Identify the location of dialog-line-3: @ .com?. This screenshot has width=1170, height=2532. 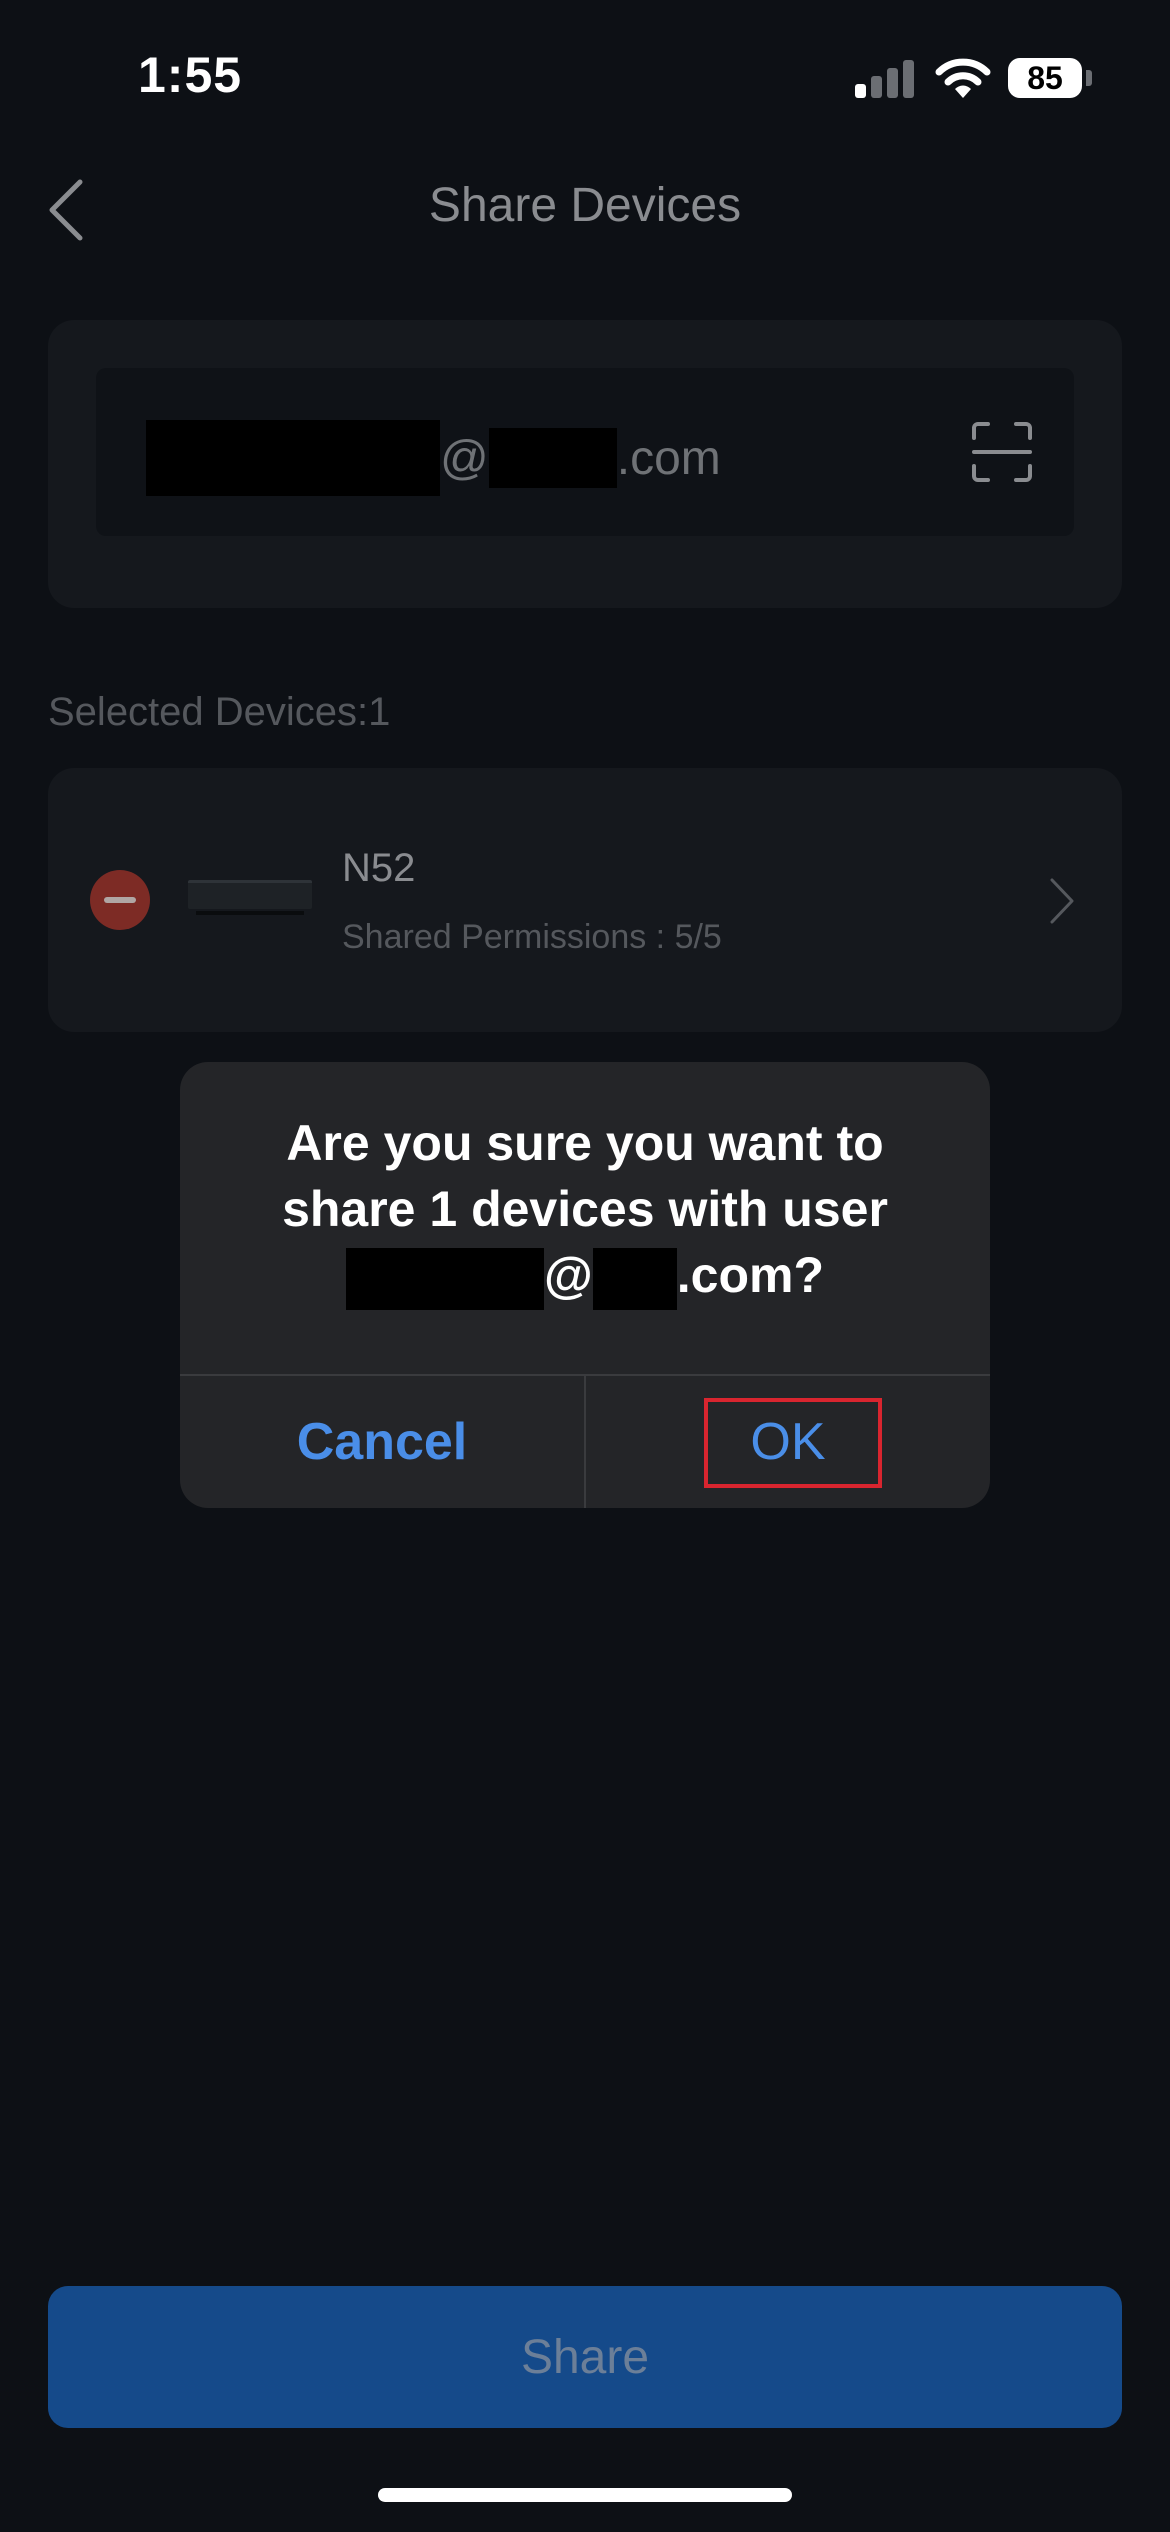
(585, 1276).